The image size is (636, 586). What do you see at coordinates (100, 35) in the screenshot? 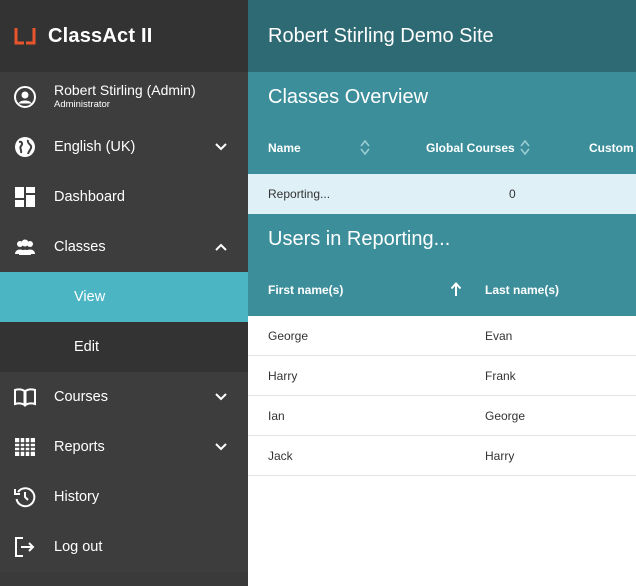
I see `app-title: ClassAct II` at bounding box center [100, 35].